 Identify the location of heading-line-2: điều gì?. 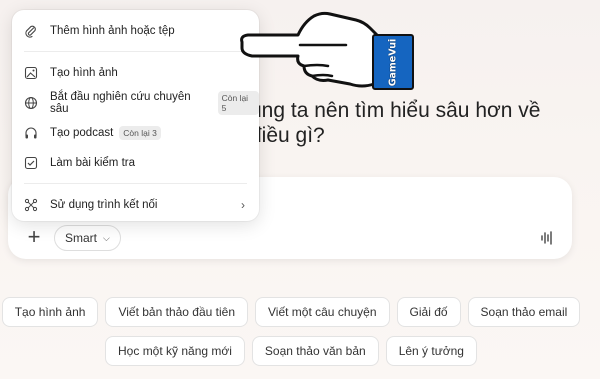
(287, 135).